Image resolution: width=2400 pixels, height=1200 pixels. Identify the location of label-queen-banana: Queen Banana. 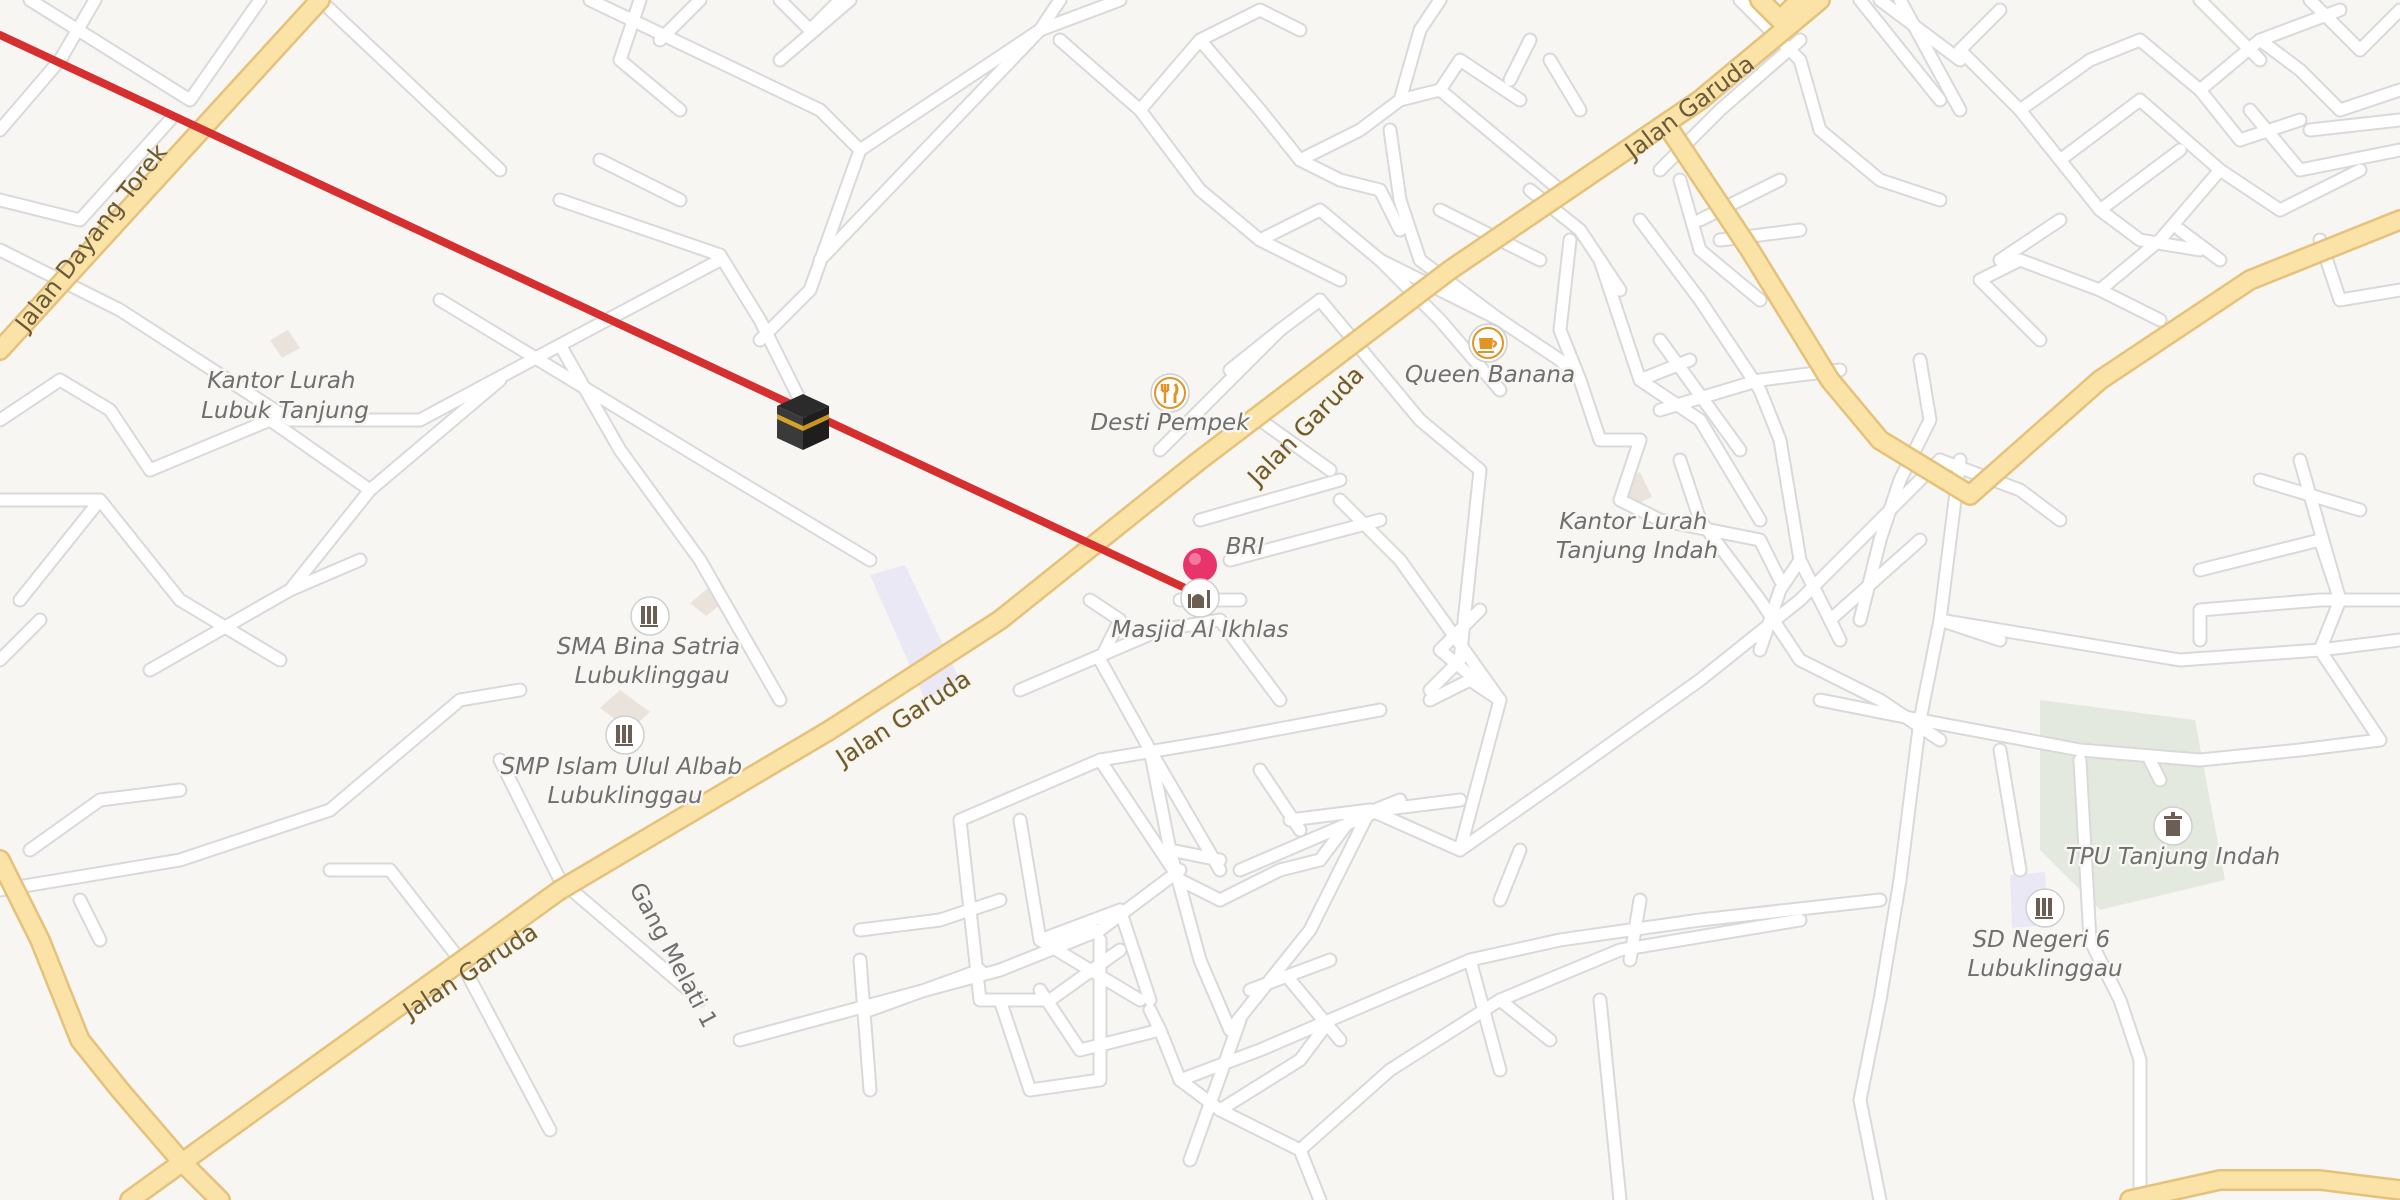
(1490, 375).